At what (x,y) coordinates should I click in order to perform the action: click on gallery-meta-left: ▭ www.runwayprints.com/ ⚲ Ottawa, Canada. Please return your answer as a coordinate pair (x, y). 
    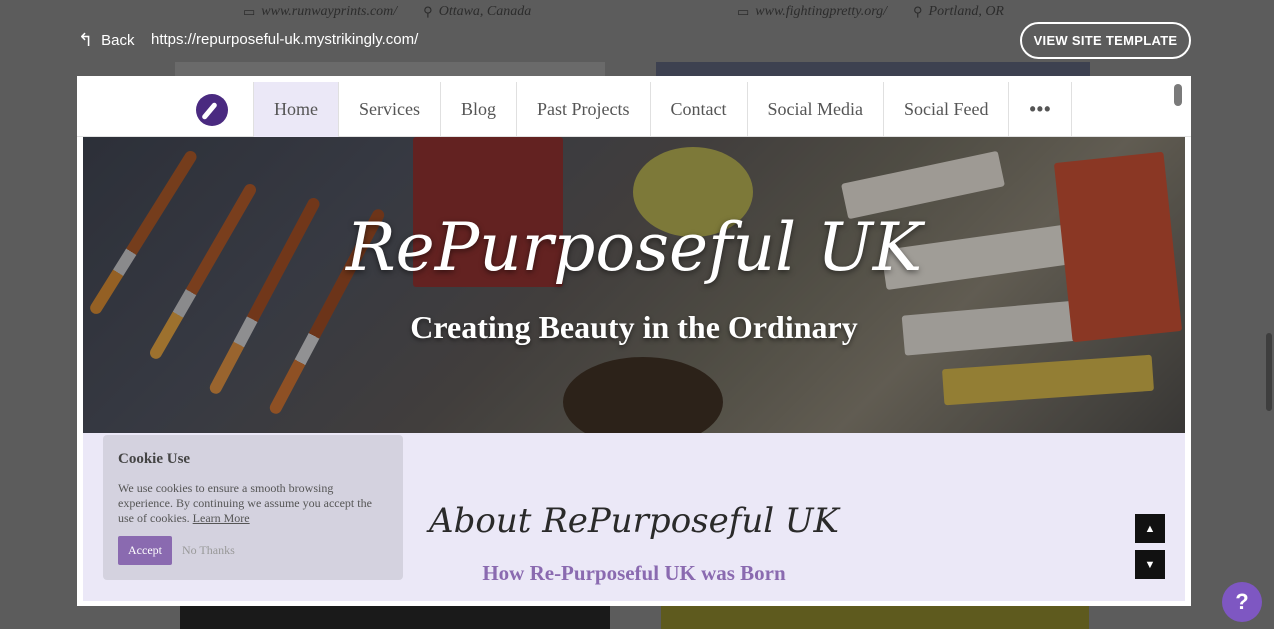
    Looking at the image, I should click on (387, 12).